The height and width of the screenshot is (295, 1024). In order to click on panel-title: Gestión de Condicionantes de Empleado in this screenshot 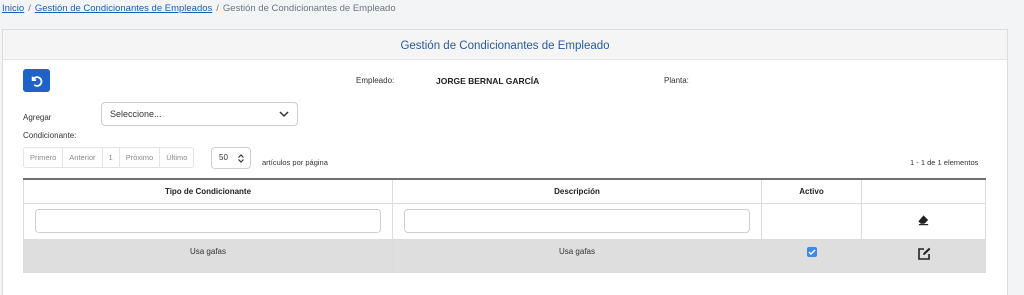, I will do `click(505, 45)`.